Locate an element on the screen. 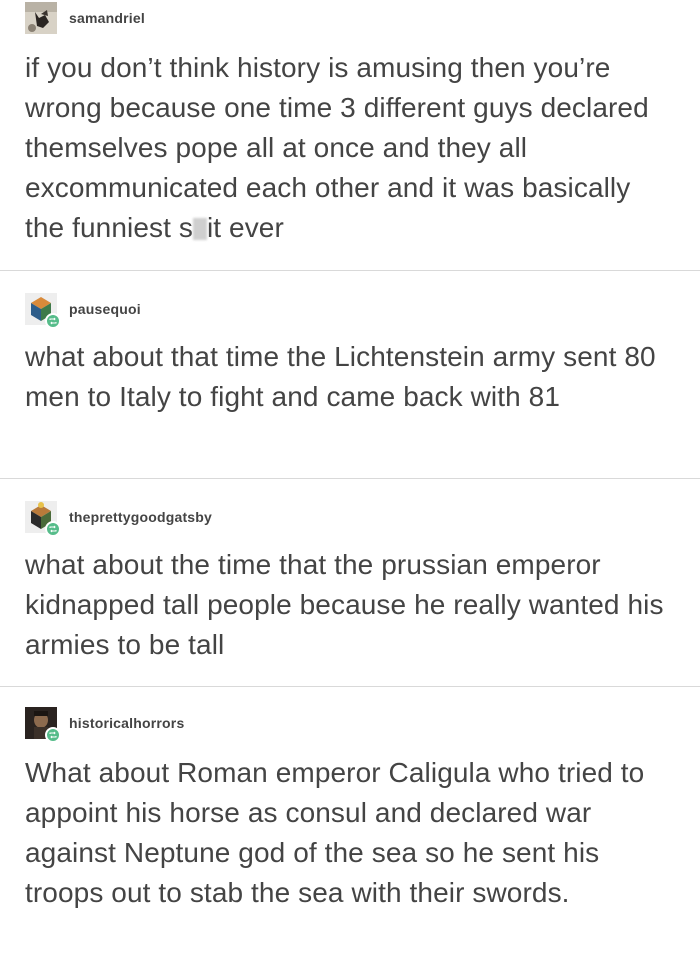  cat-face-avatar-icon is located at coordinates (41, 18).